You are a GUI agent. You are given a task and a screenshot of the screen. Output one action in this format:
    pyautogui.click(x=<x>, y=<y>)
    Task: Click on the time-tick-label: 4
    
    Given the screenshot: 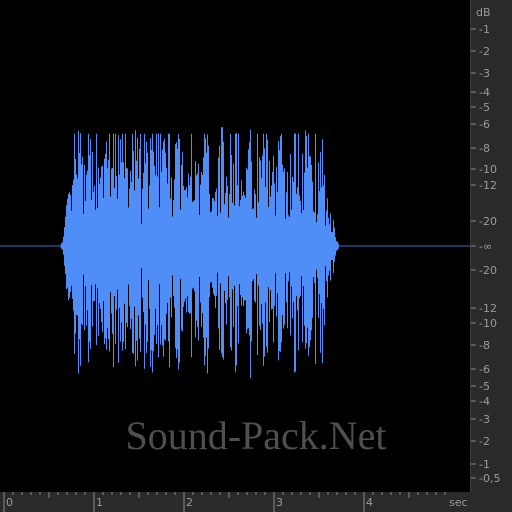 What is the action you would take?
    pyautogui.click(x=369, y=502)
    